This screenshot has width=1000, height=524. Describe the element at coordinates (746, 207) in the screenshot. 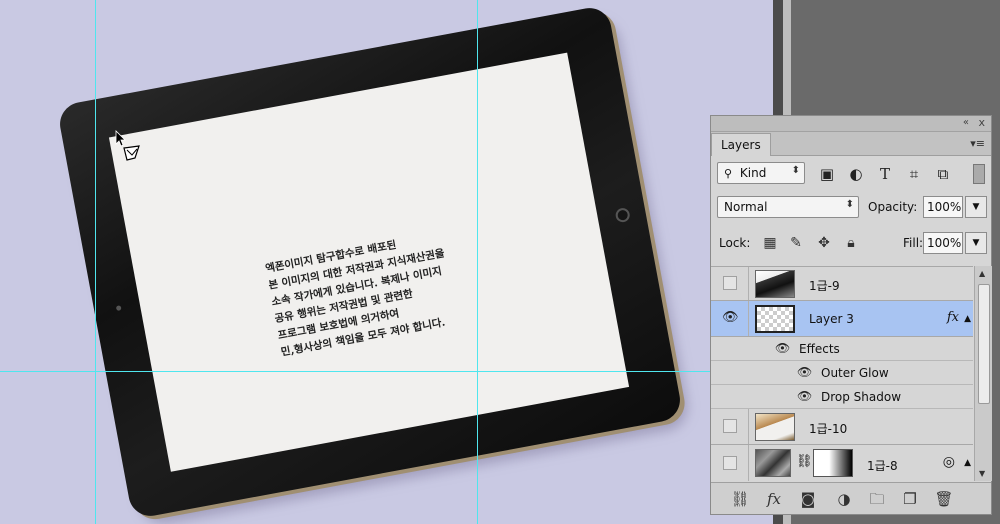

I see `blend-mode-value: Normal` at that location.